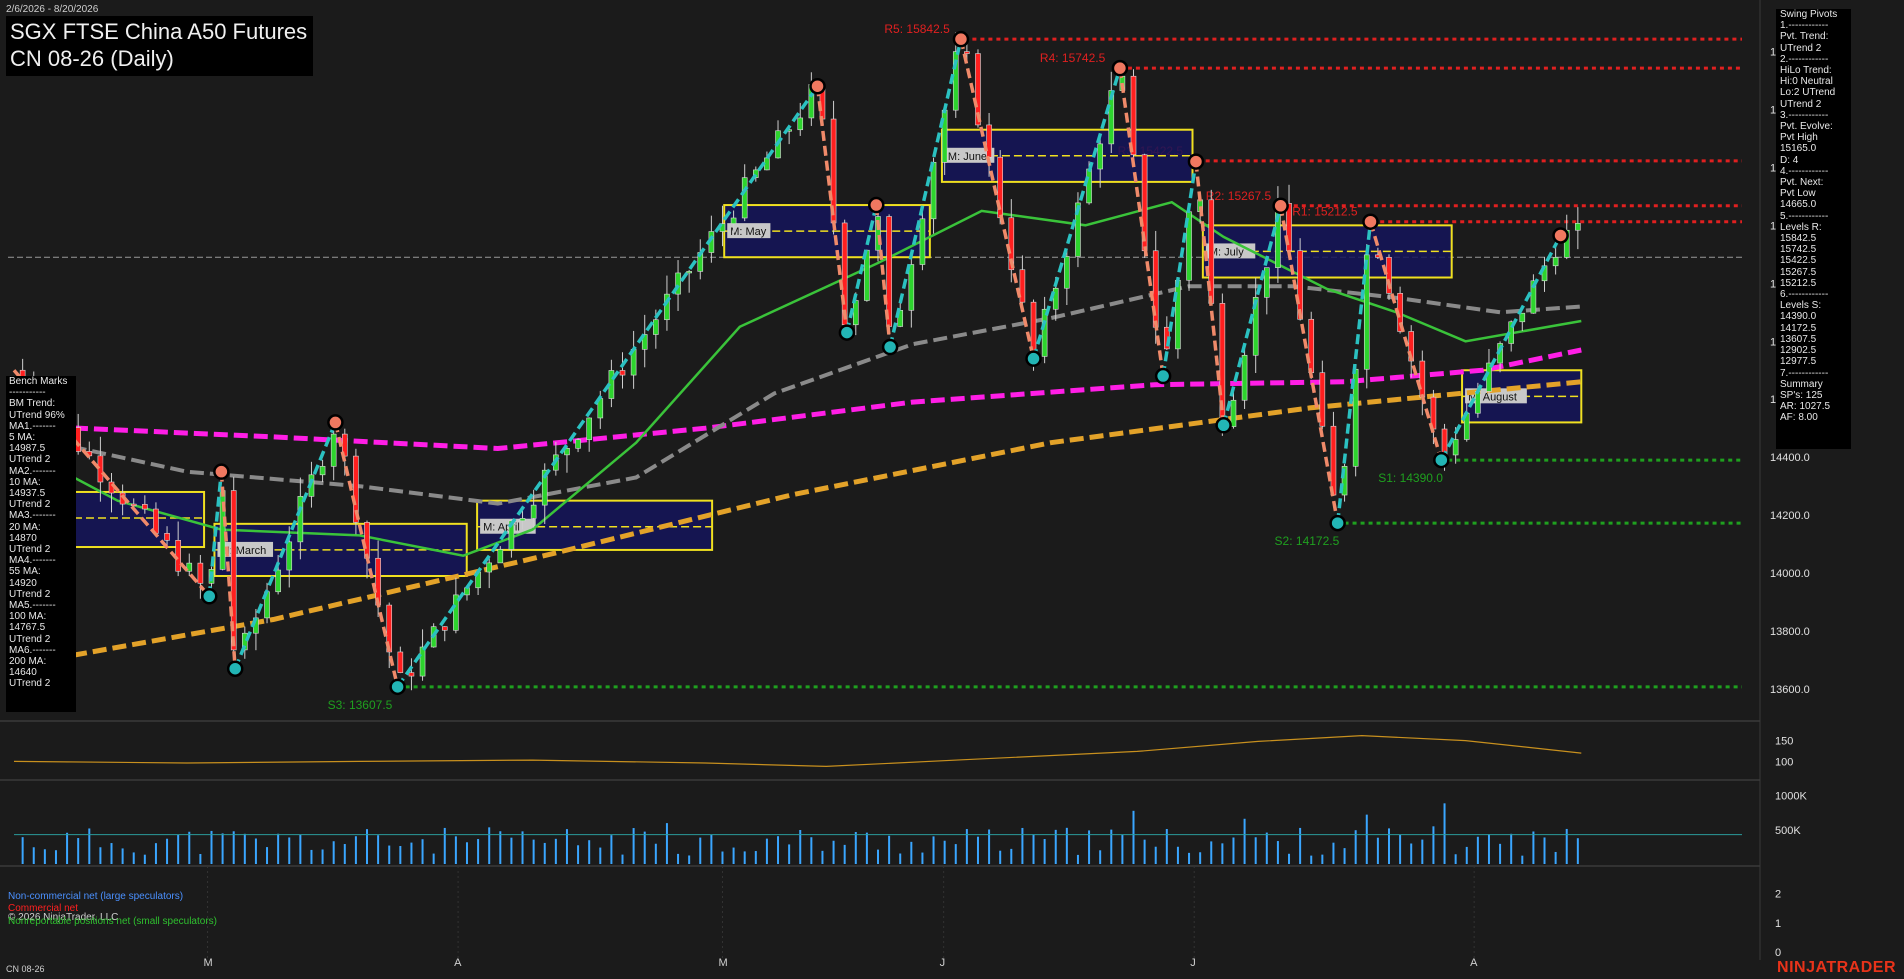  Describe the element at coordinates (1790, 516) in the screenshot. I see `y-tick-label: 14200.0` at that location.